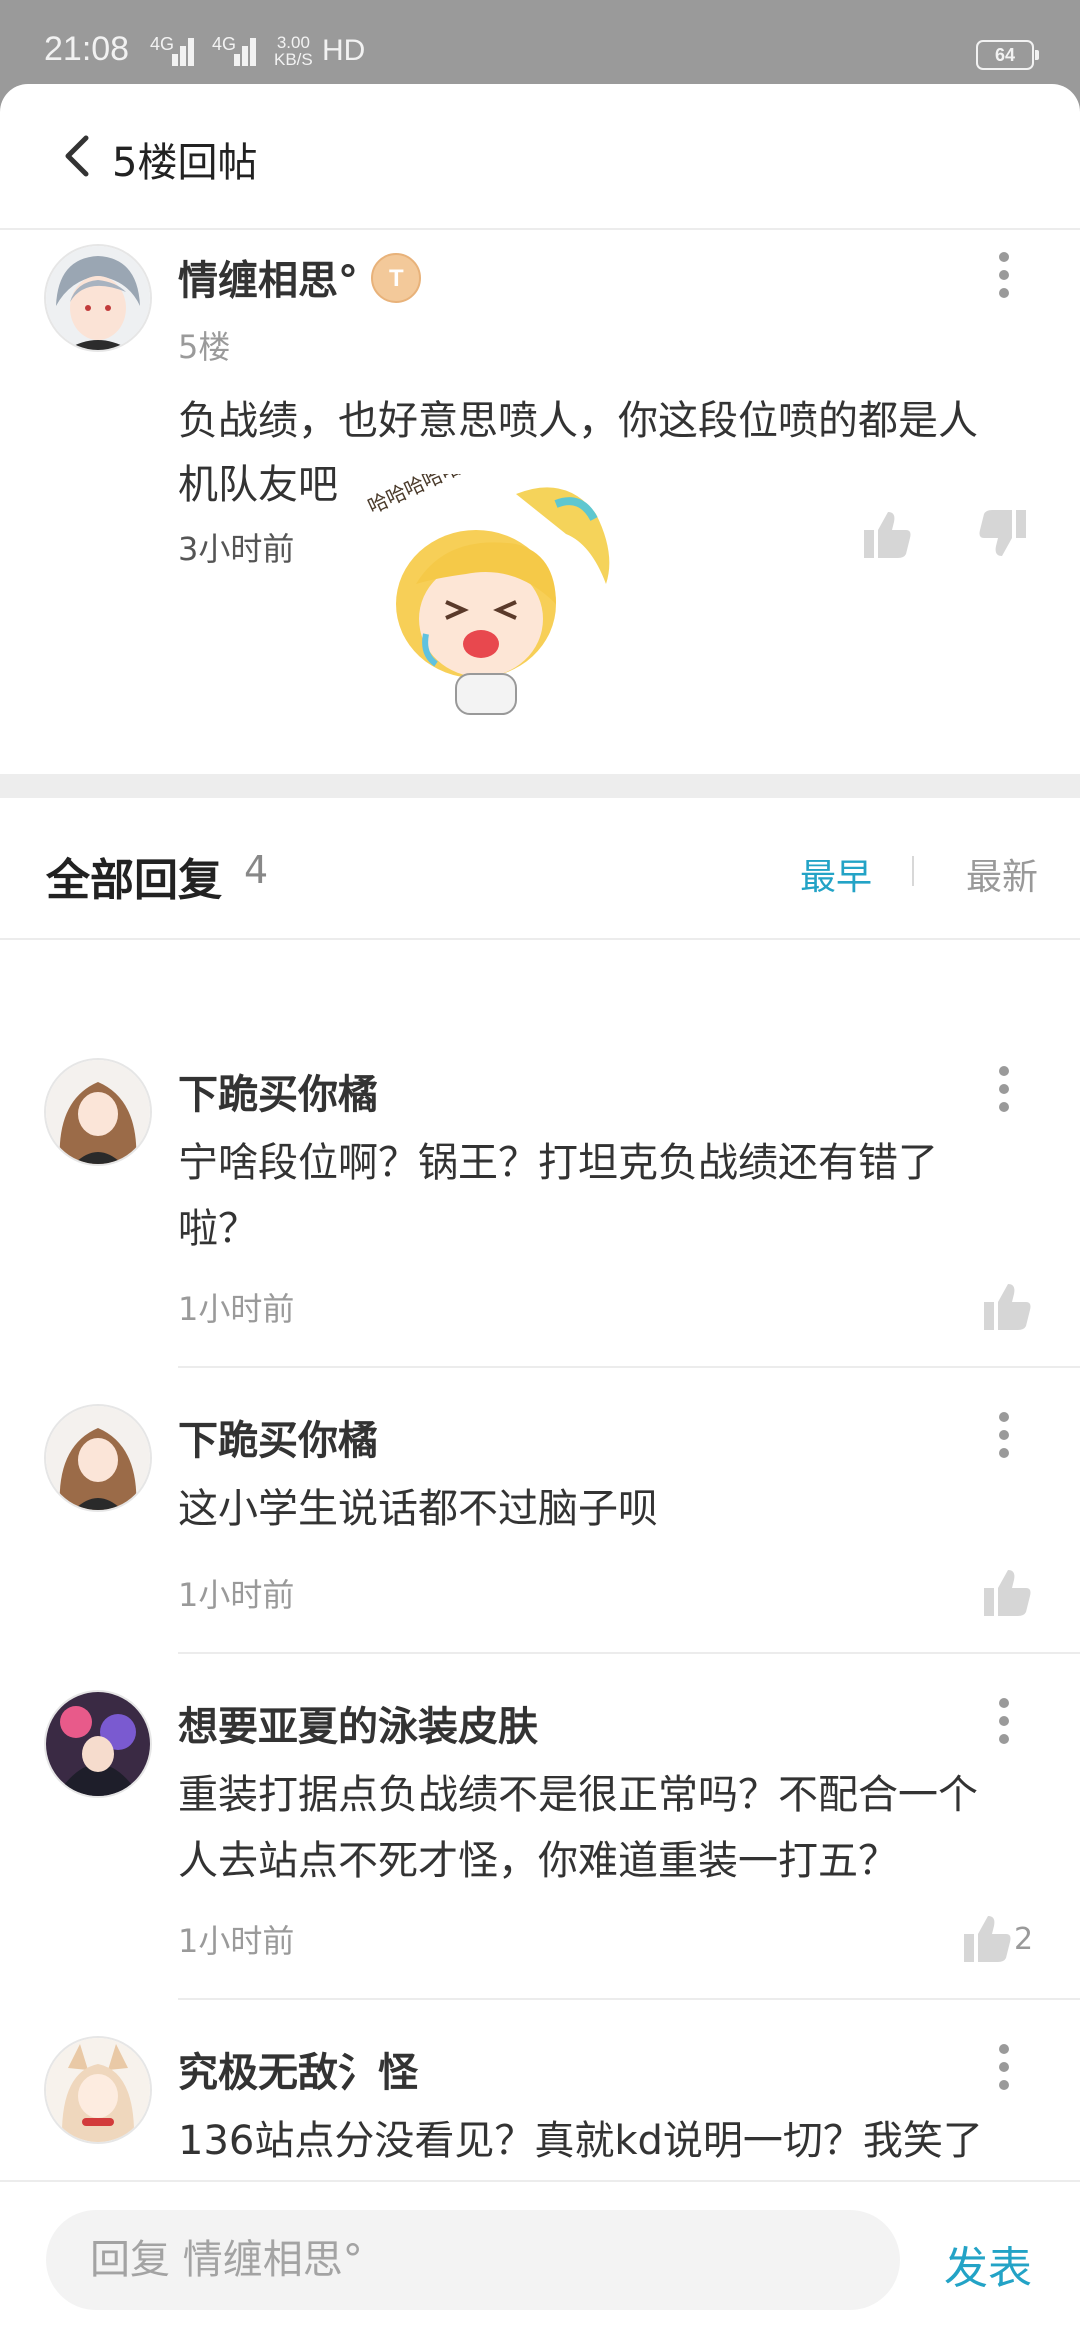 The width and height of the screenshot is (1080, 2340). What do you see at coordinates (1024, 1939) in the screenshot?
I see `reply-like-count: 2` at bounding box center [1024, 1939].